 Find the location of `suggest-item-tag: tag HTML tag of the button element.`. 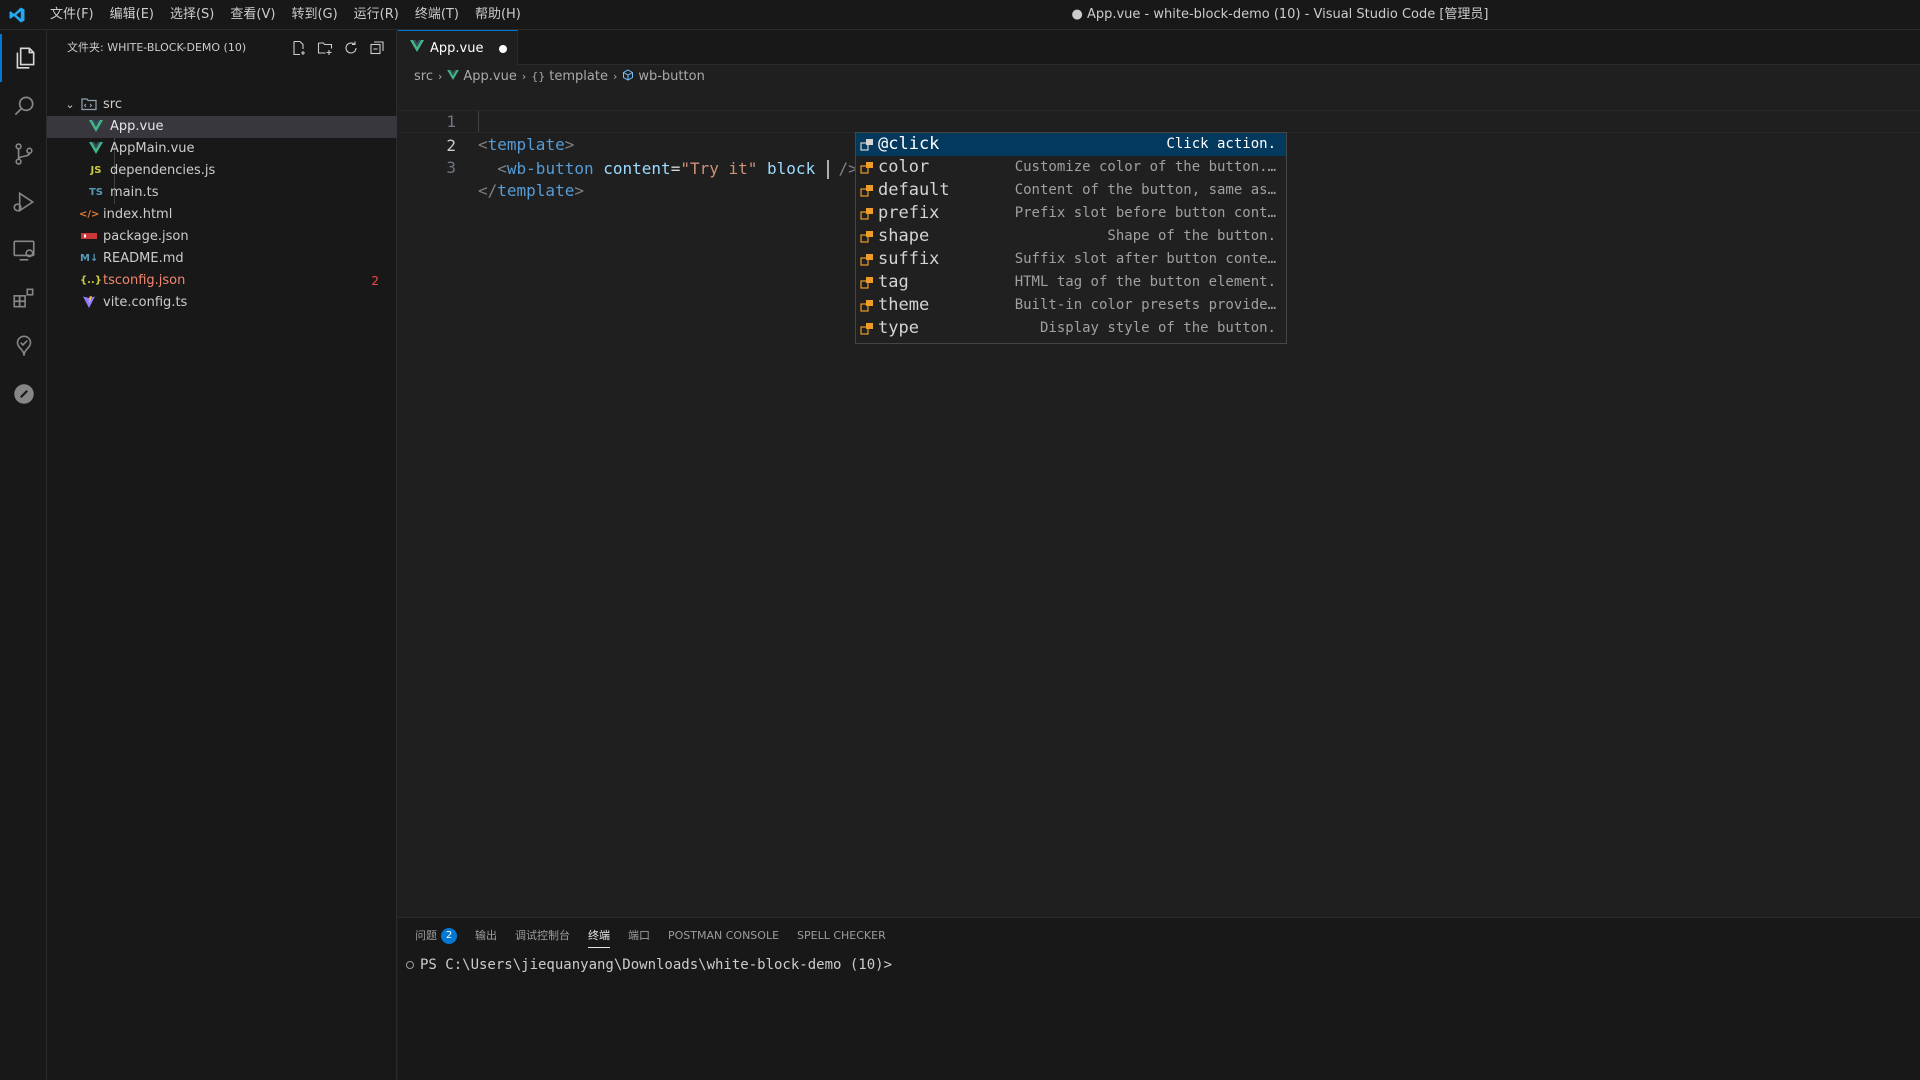

suggest-item-tag: tag HTML tag of the button element. is located at coordinates (1071, 282).